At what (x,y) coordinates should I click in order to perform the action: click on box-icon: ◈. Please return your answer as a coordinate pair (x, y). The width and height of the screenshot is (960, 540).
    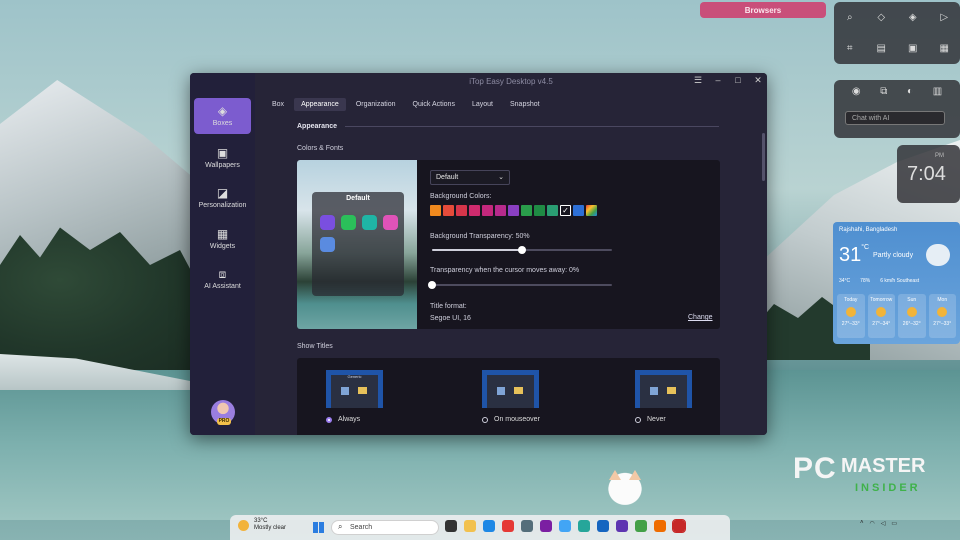
    Looking at the image, I should click on (222, 111).